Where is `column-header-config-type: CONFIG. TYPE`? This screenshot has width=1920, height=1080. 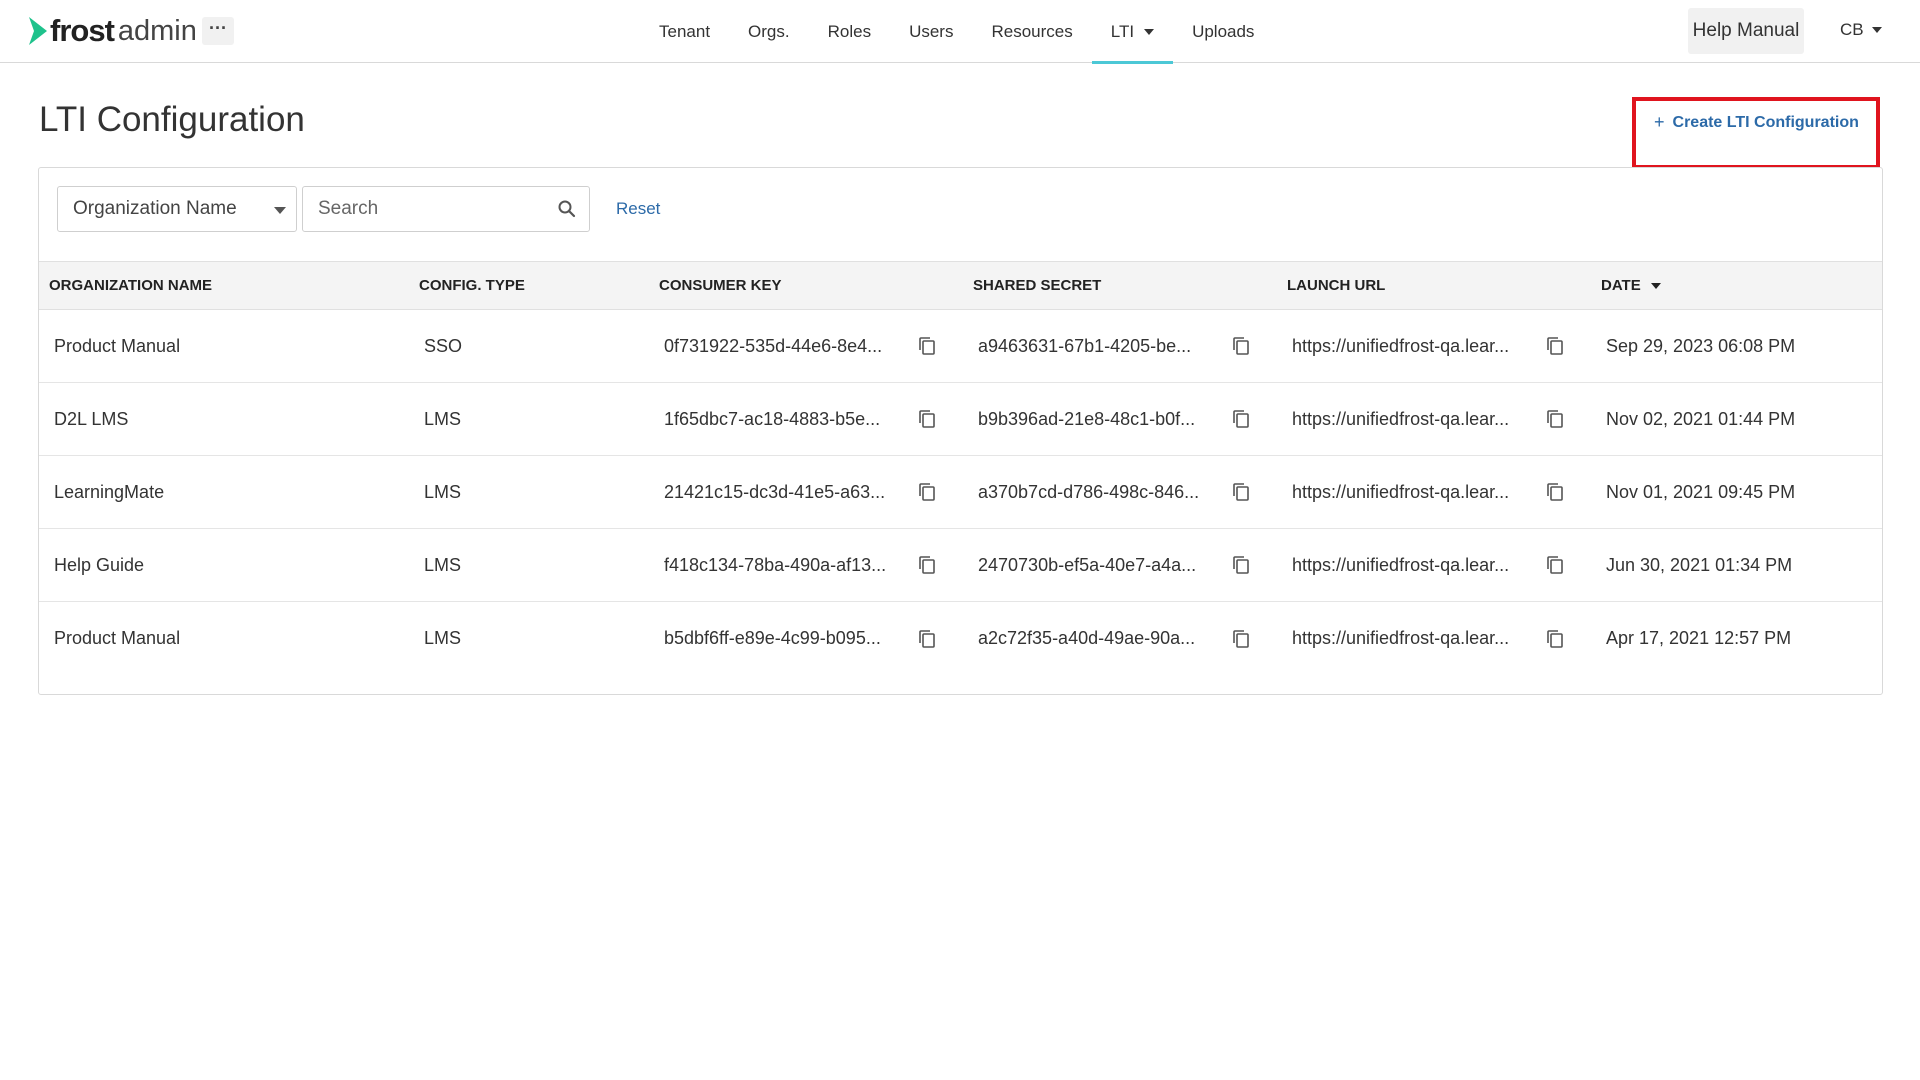
column-header-config-type: CONFIG. TYPE is located at coordinates (529, 285).